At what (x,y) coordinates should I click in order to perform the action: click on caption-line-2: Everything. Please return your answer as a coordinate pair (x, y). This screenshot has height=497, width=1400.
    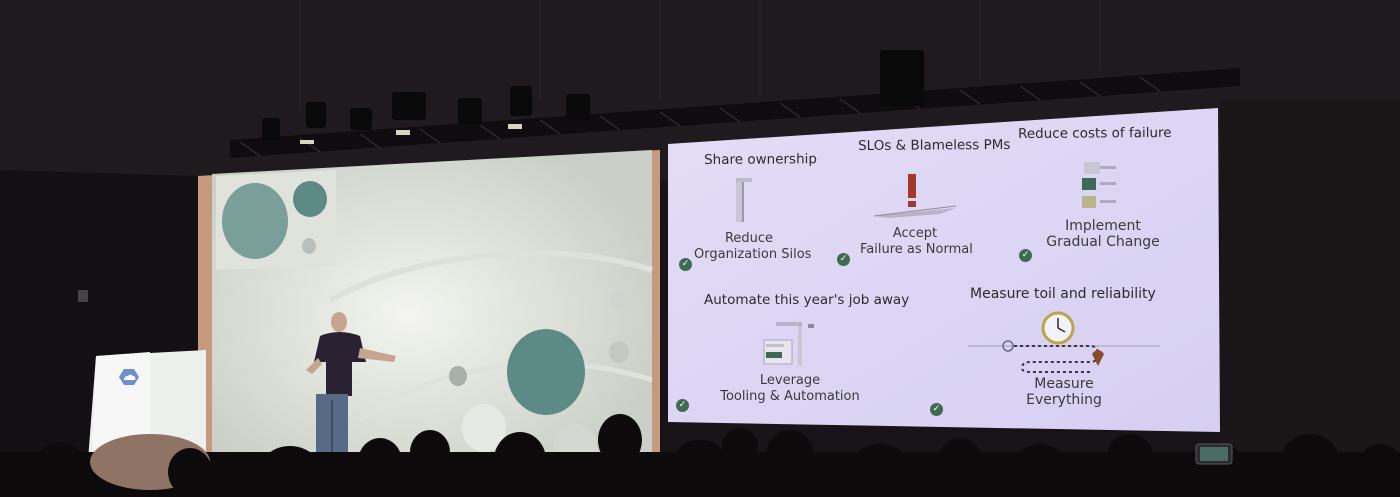
    Looking at the image, I should click on (1064, 400).